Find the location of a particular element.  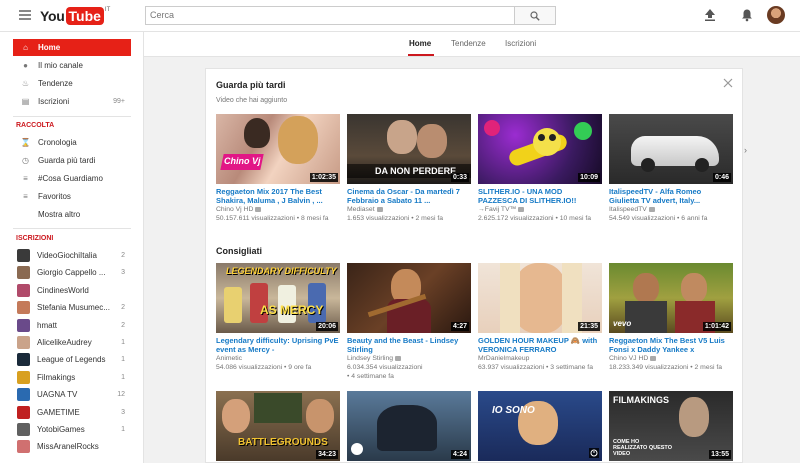

video-card: BATTLEGROUNDS 34:23 is located at coordinates (278, 426).